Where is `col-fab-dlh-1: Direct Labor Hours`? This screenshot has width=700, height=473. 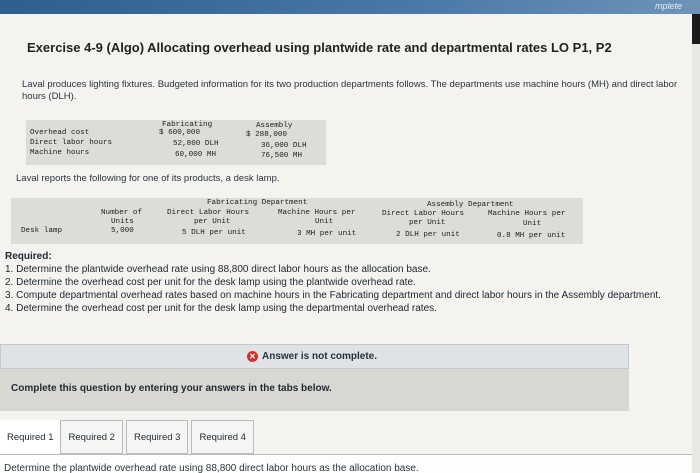 col-fab-dlh-1: Direct Labor Hours is located at coordinates (208, 213).